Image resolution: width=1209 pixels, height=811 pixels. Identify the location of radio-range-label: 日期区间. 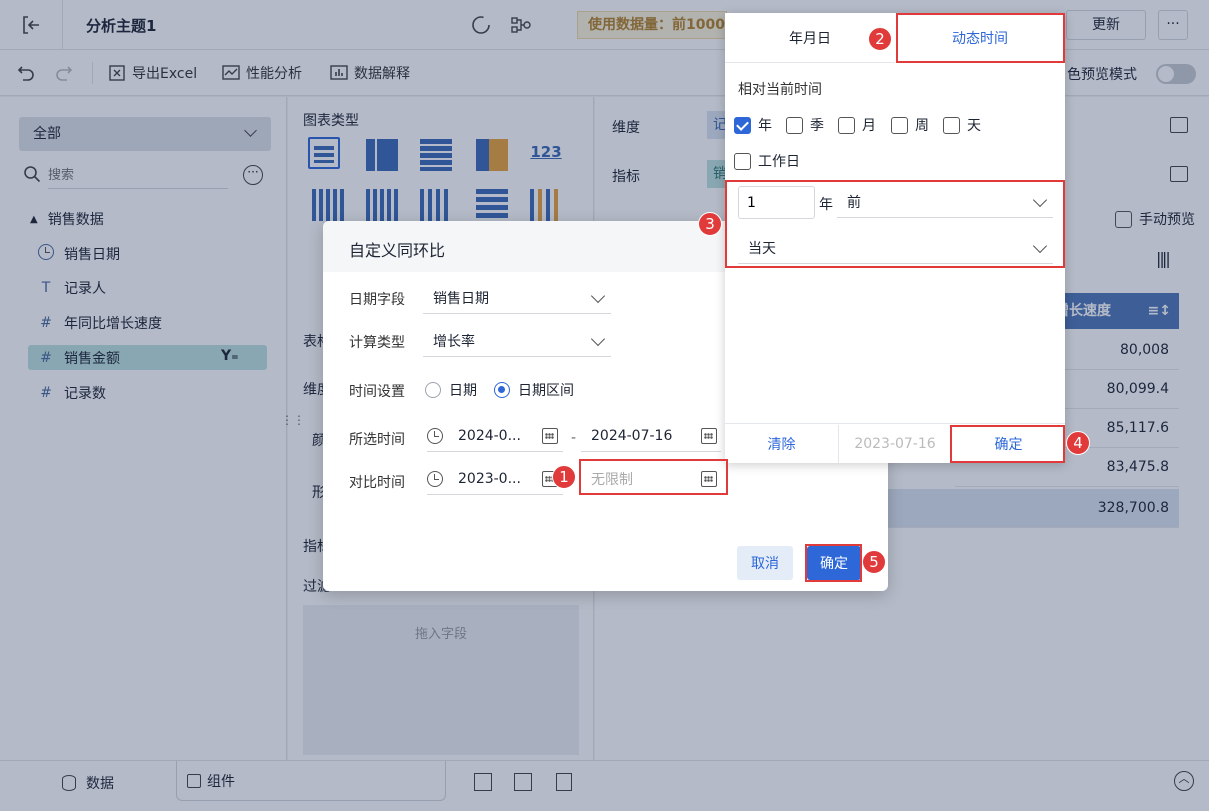
(546, 391).